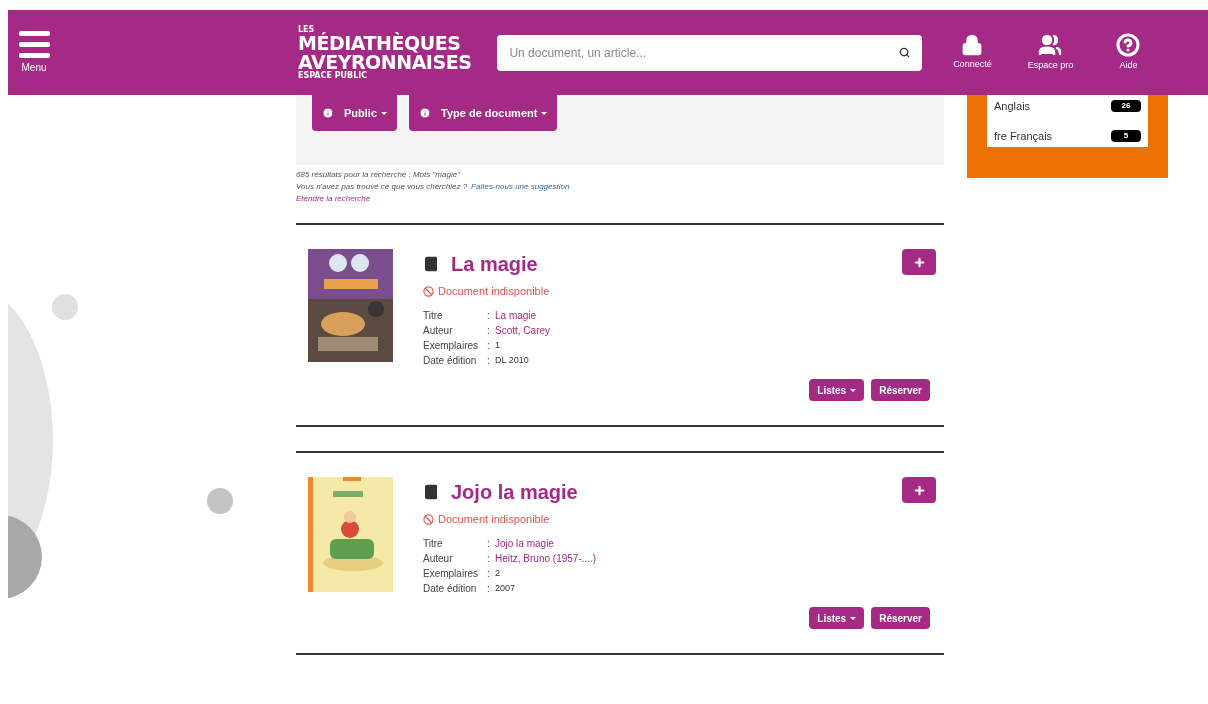  Describe the element at coordinates (905, 52) in the screenshot. I see `search-icon` at that location.